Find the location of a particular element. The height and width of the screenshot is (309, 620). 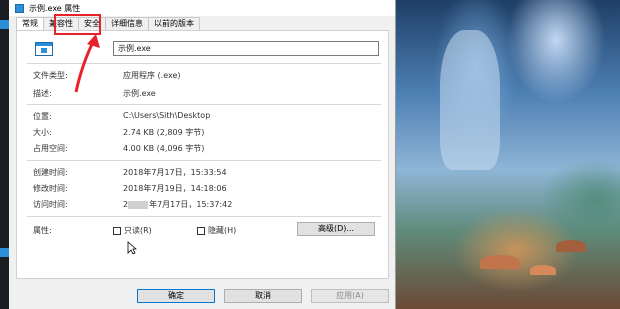

hidden-checkbox: 隐藏(H) is located at coordinates (216, 230).